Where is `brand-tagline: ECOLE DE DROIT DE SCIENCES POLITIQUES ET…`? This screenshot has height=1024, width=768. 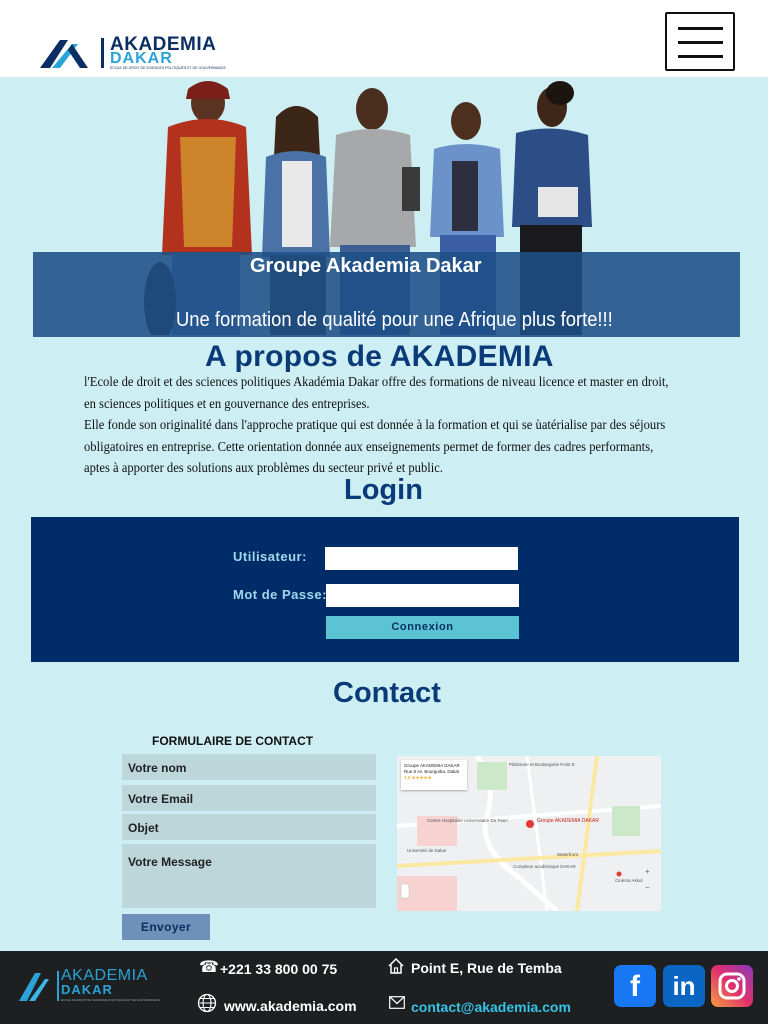 brand-tagline: ECOLE DE DROIT DE SCIENCES POLITIQUES ET… is located at coordinates (168, 68).